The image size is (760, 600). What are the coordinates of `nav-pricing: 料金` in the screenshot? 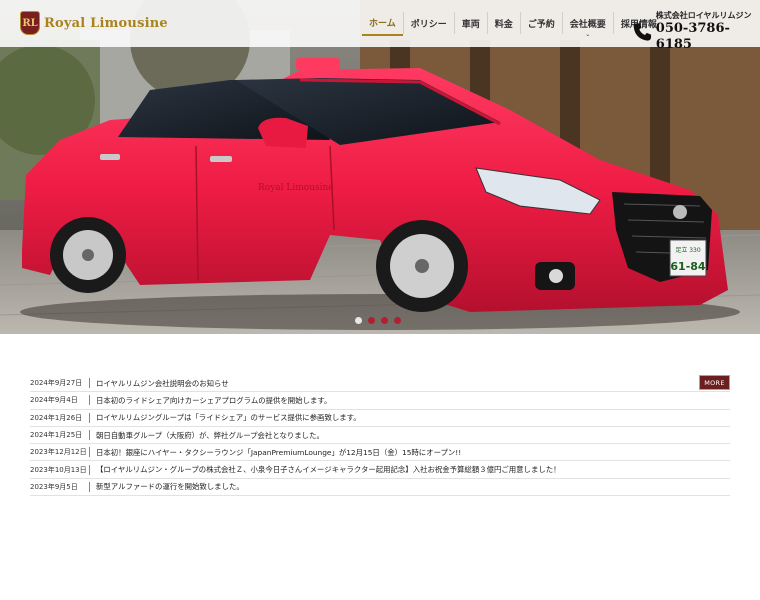 It's located at (504, 23).